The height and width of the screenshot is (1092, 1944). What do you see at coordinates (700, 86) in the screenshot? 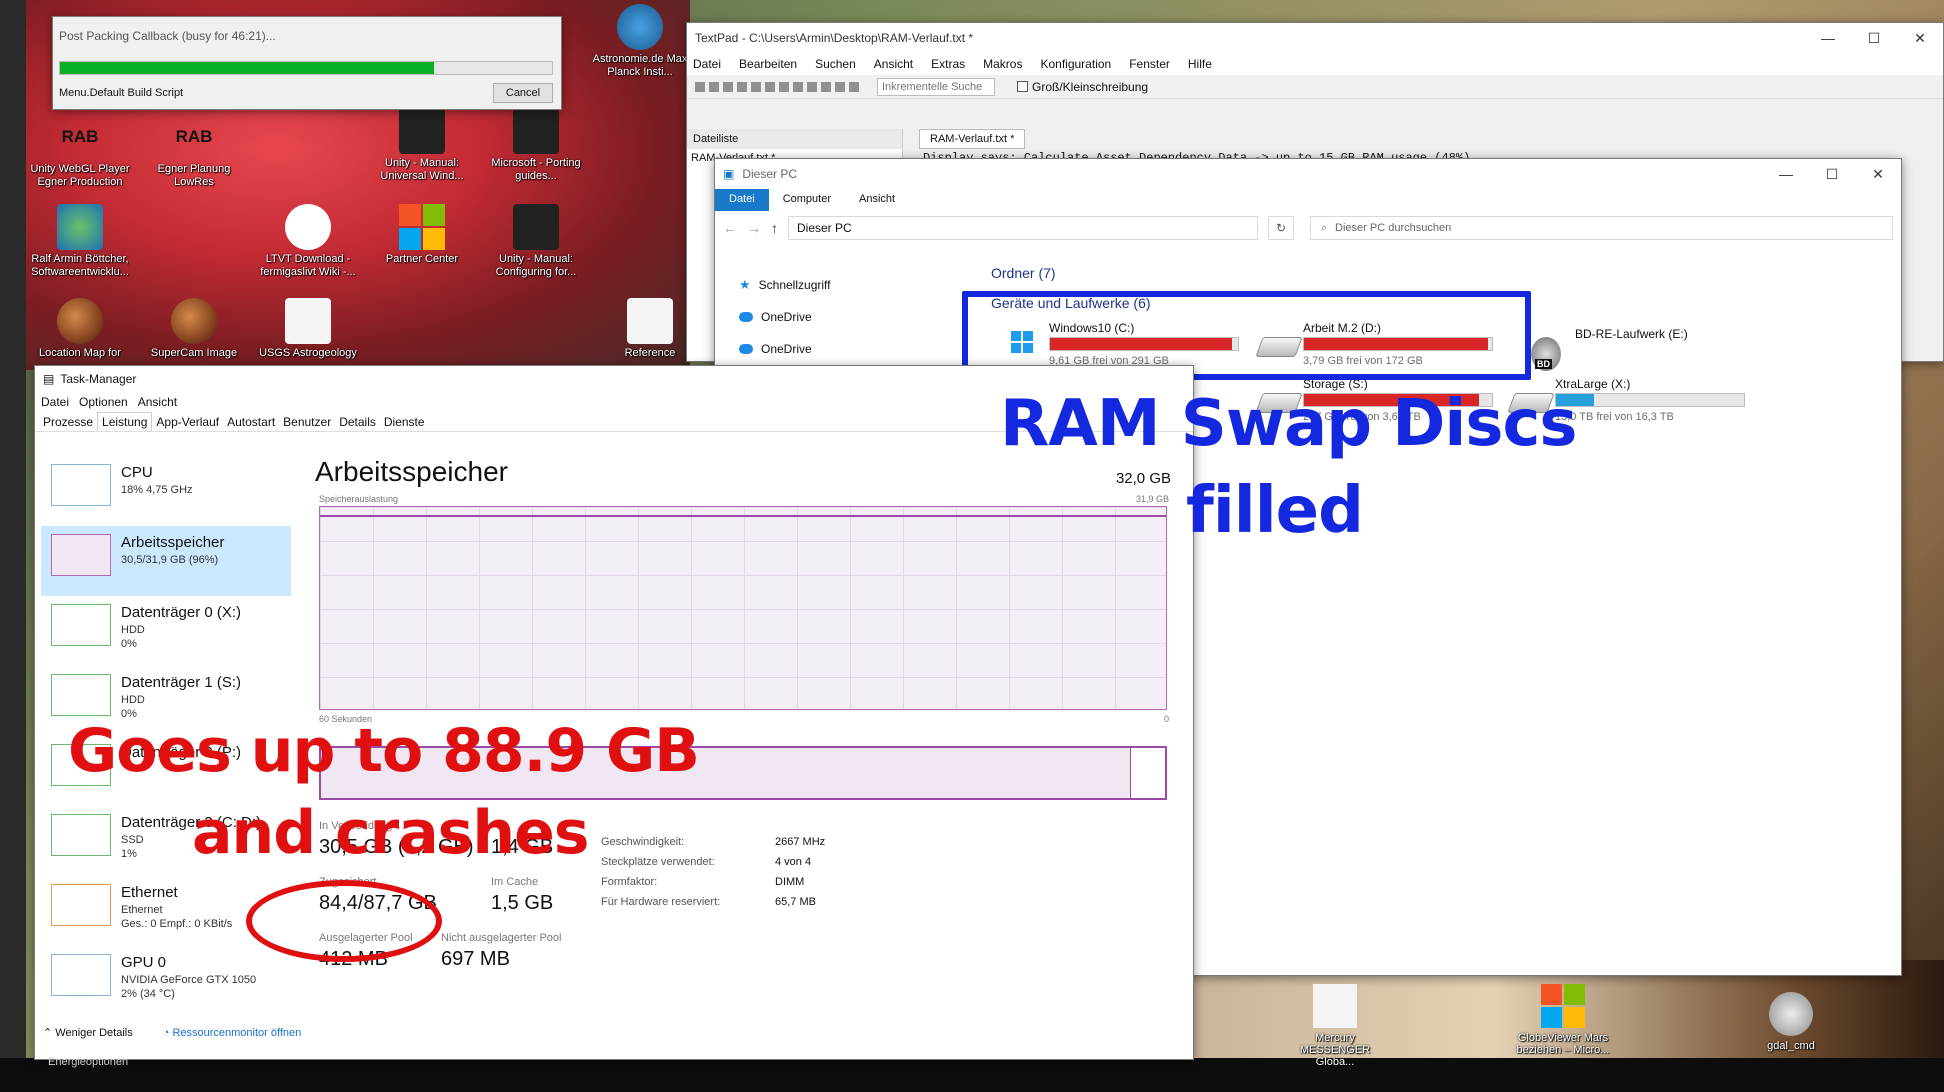
I see `new-icon` at bounding box center [700, 86].